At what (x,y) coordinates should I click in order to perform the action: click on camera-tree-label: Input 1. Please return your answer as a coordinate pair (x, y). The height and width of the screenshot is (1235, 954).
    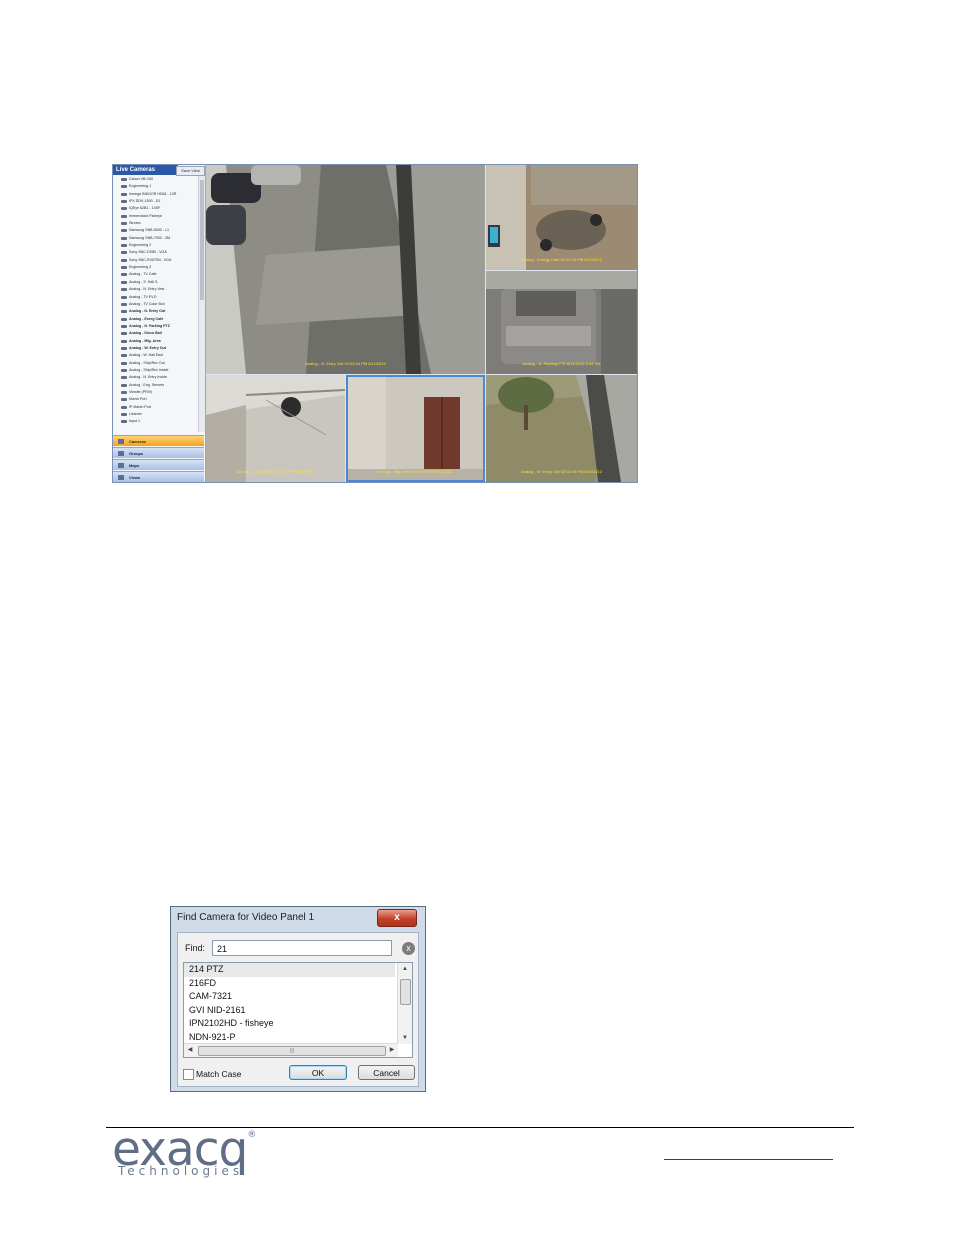
    Looking at the image, I should click on (134, 421).